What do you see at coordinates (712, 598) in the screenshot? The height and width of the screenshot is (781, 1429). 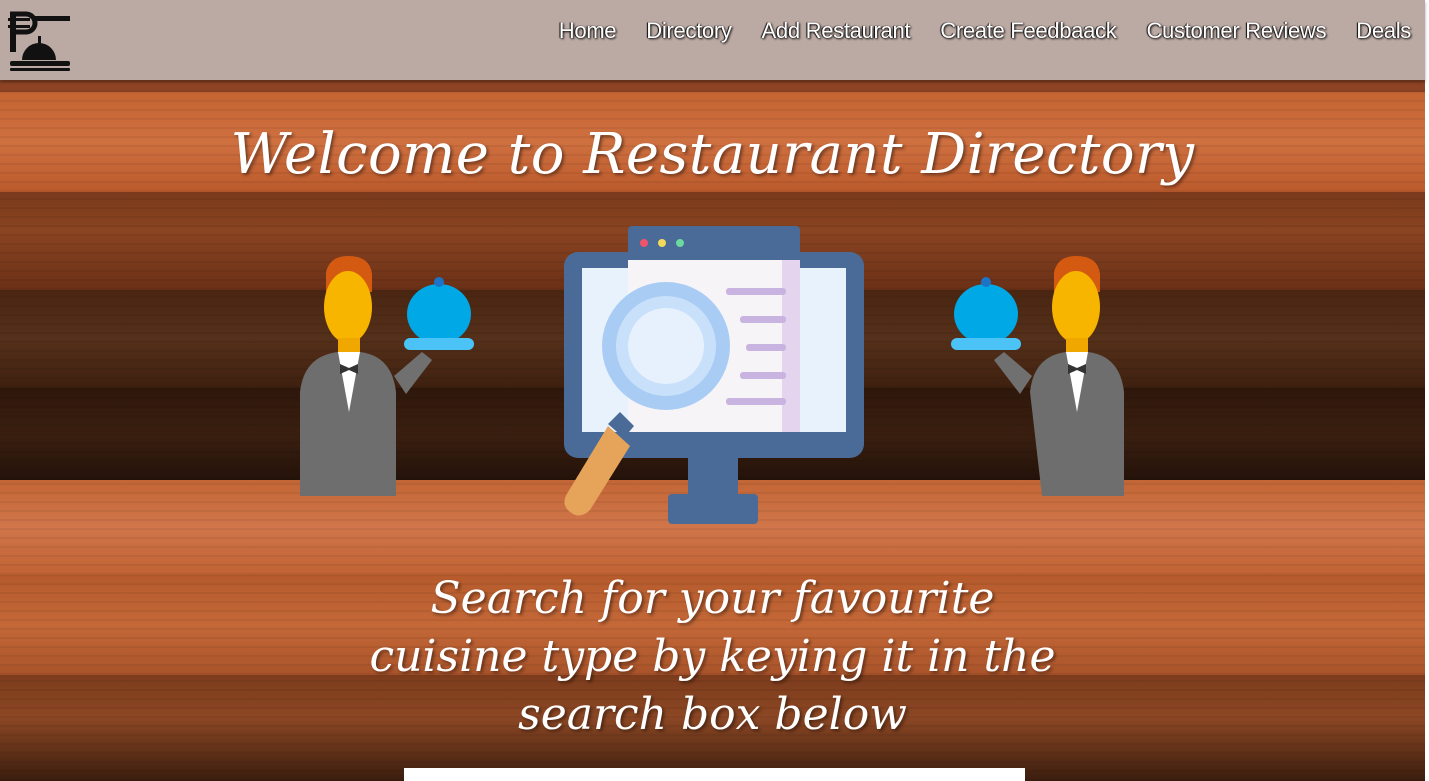 I see `hero-subtitle-line: Search for your favourite` at bounding box center [712, 598].